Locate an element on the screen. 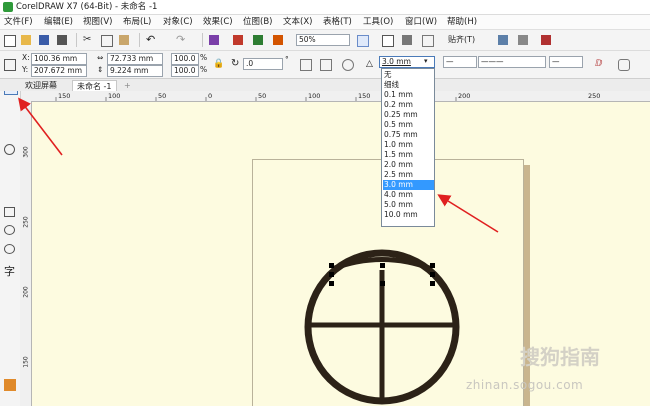 The height and width of the screenshot is (406, 650). window-title: CorelDRAW X7 (64-Bit) - 未命名 -1 is located at coordinates (87, 7).